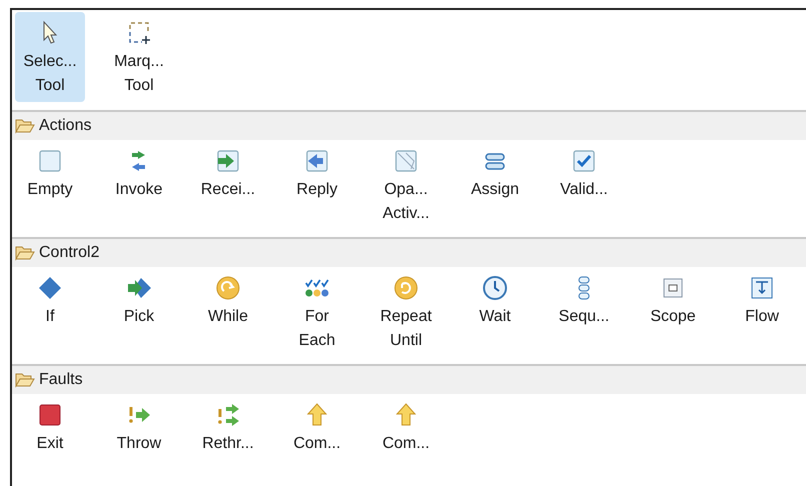 The width and height of the screenshot is (806, 486). I want to click on palette-item: For Each, so click(317, 312).